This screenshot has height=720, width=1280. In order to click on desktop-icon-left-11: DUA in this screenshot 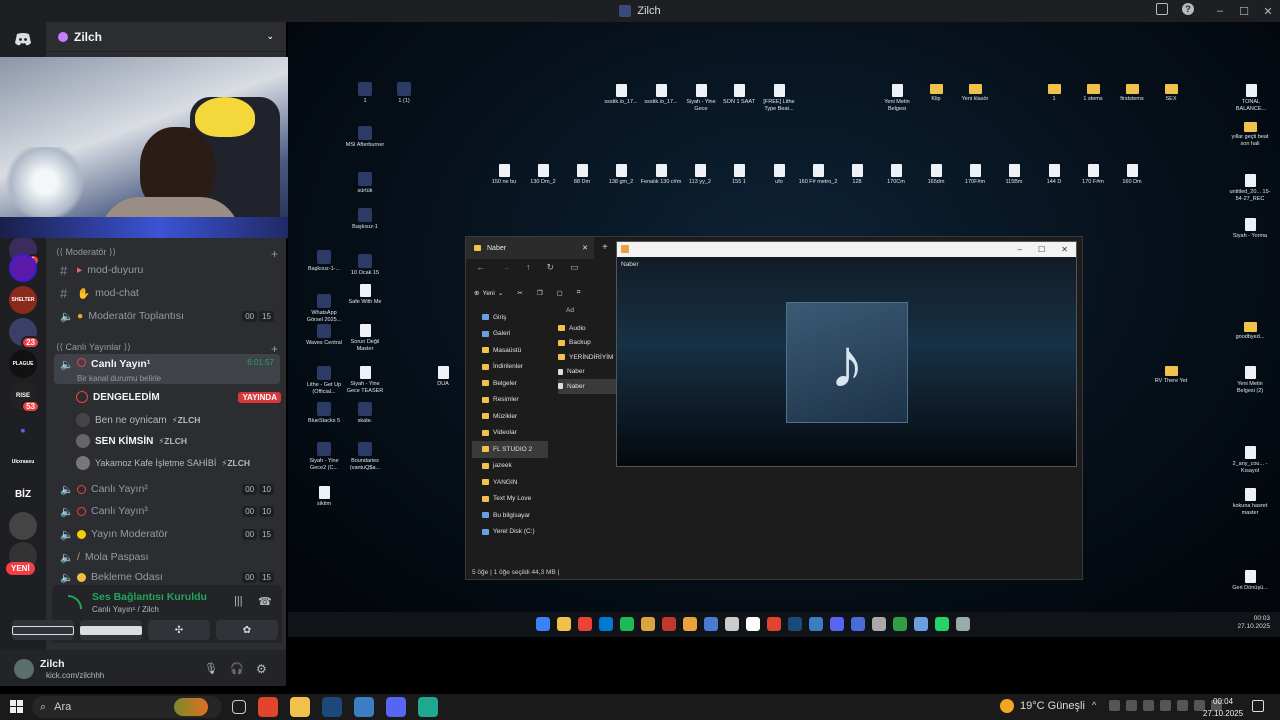, I will do `click(443, 377)`.